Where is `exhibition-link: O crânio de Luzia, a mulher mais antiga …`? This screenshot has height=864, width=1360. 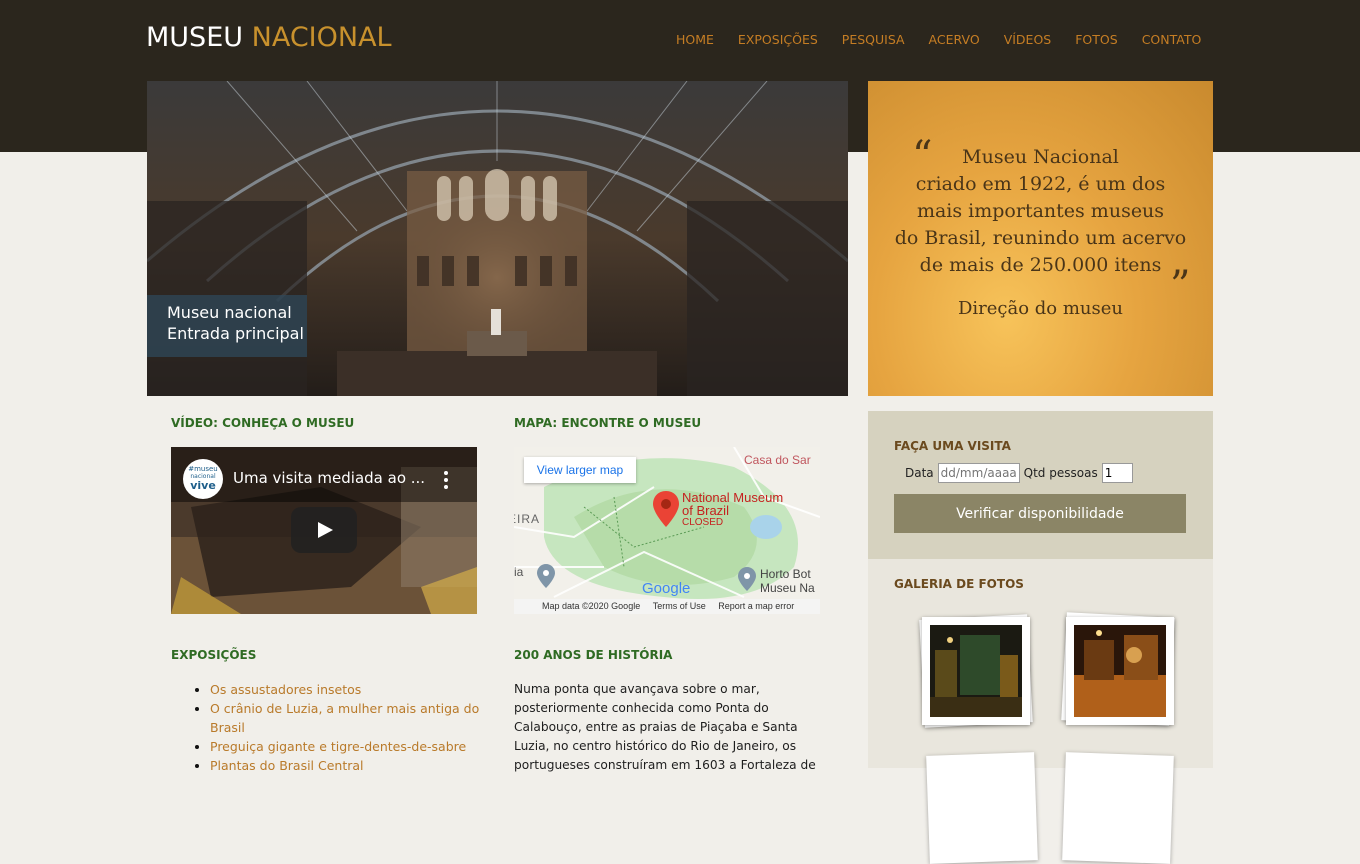
exhibition-link: O crânio de Luzia, a mulher mais antiga … is located at coordinates (344, 718).